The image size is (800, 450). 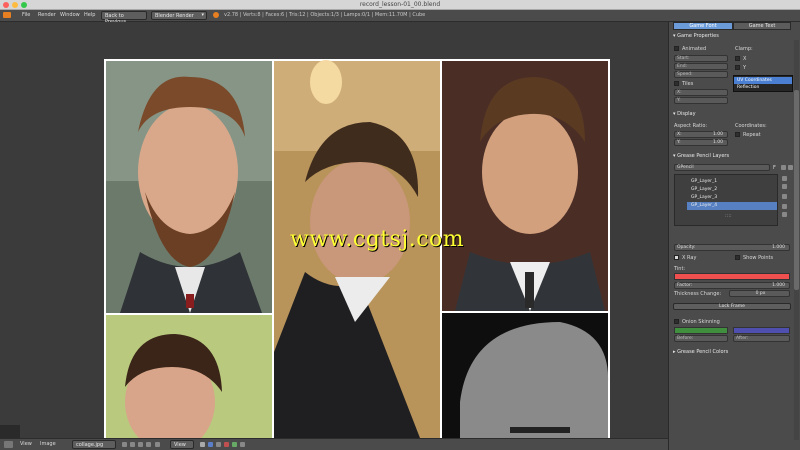 I want to click on option-uv-coordinates: UV Coordinates, so click(x=763, y=80).